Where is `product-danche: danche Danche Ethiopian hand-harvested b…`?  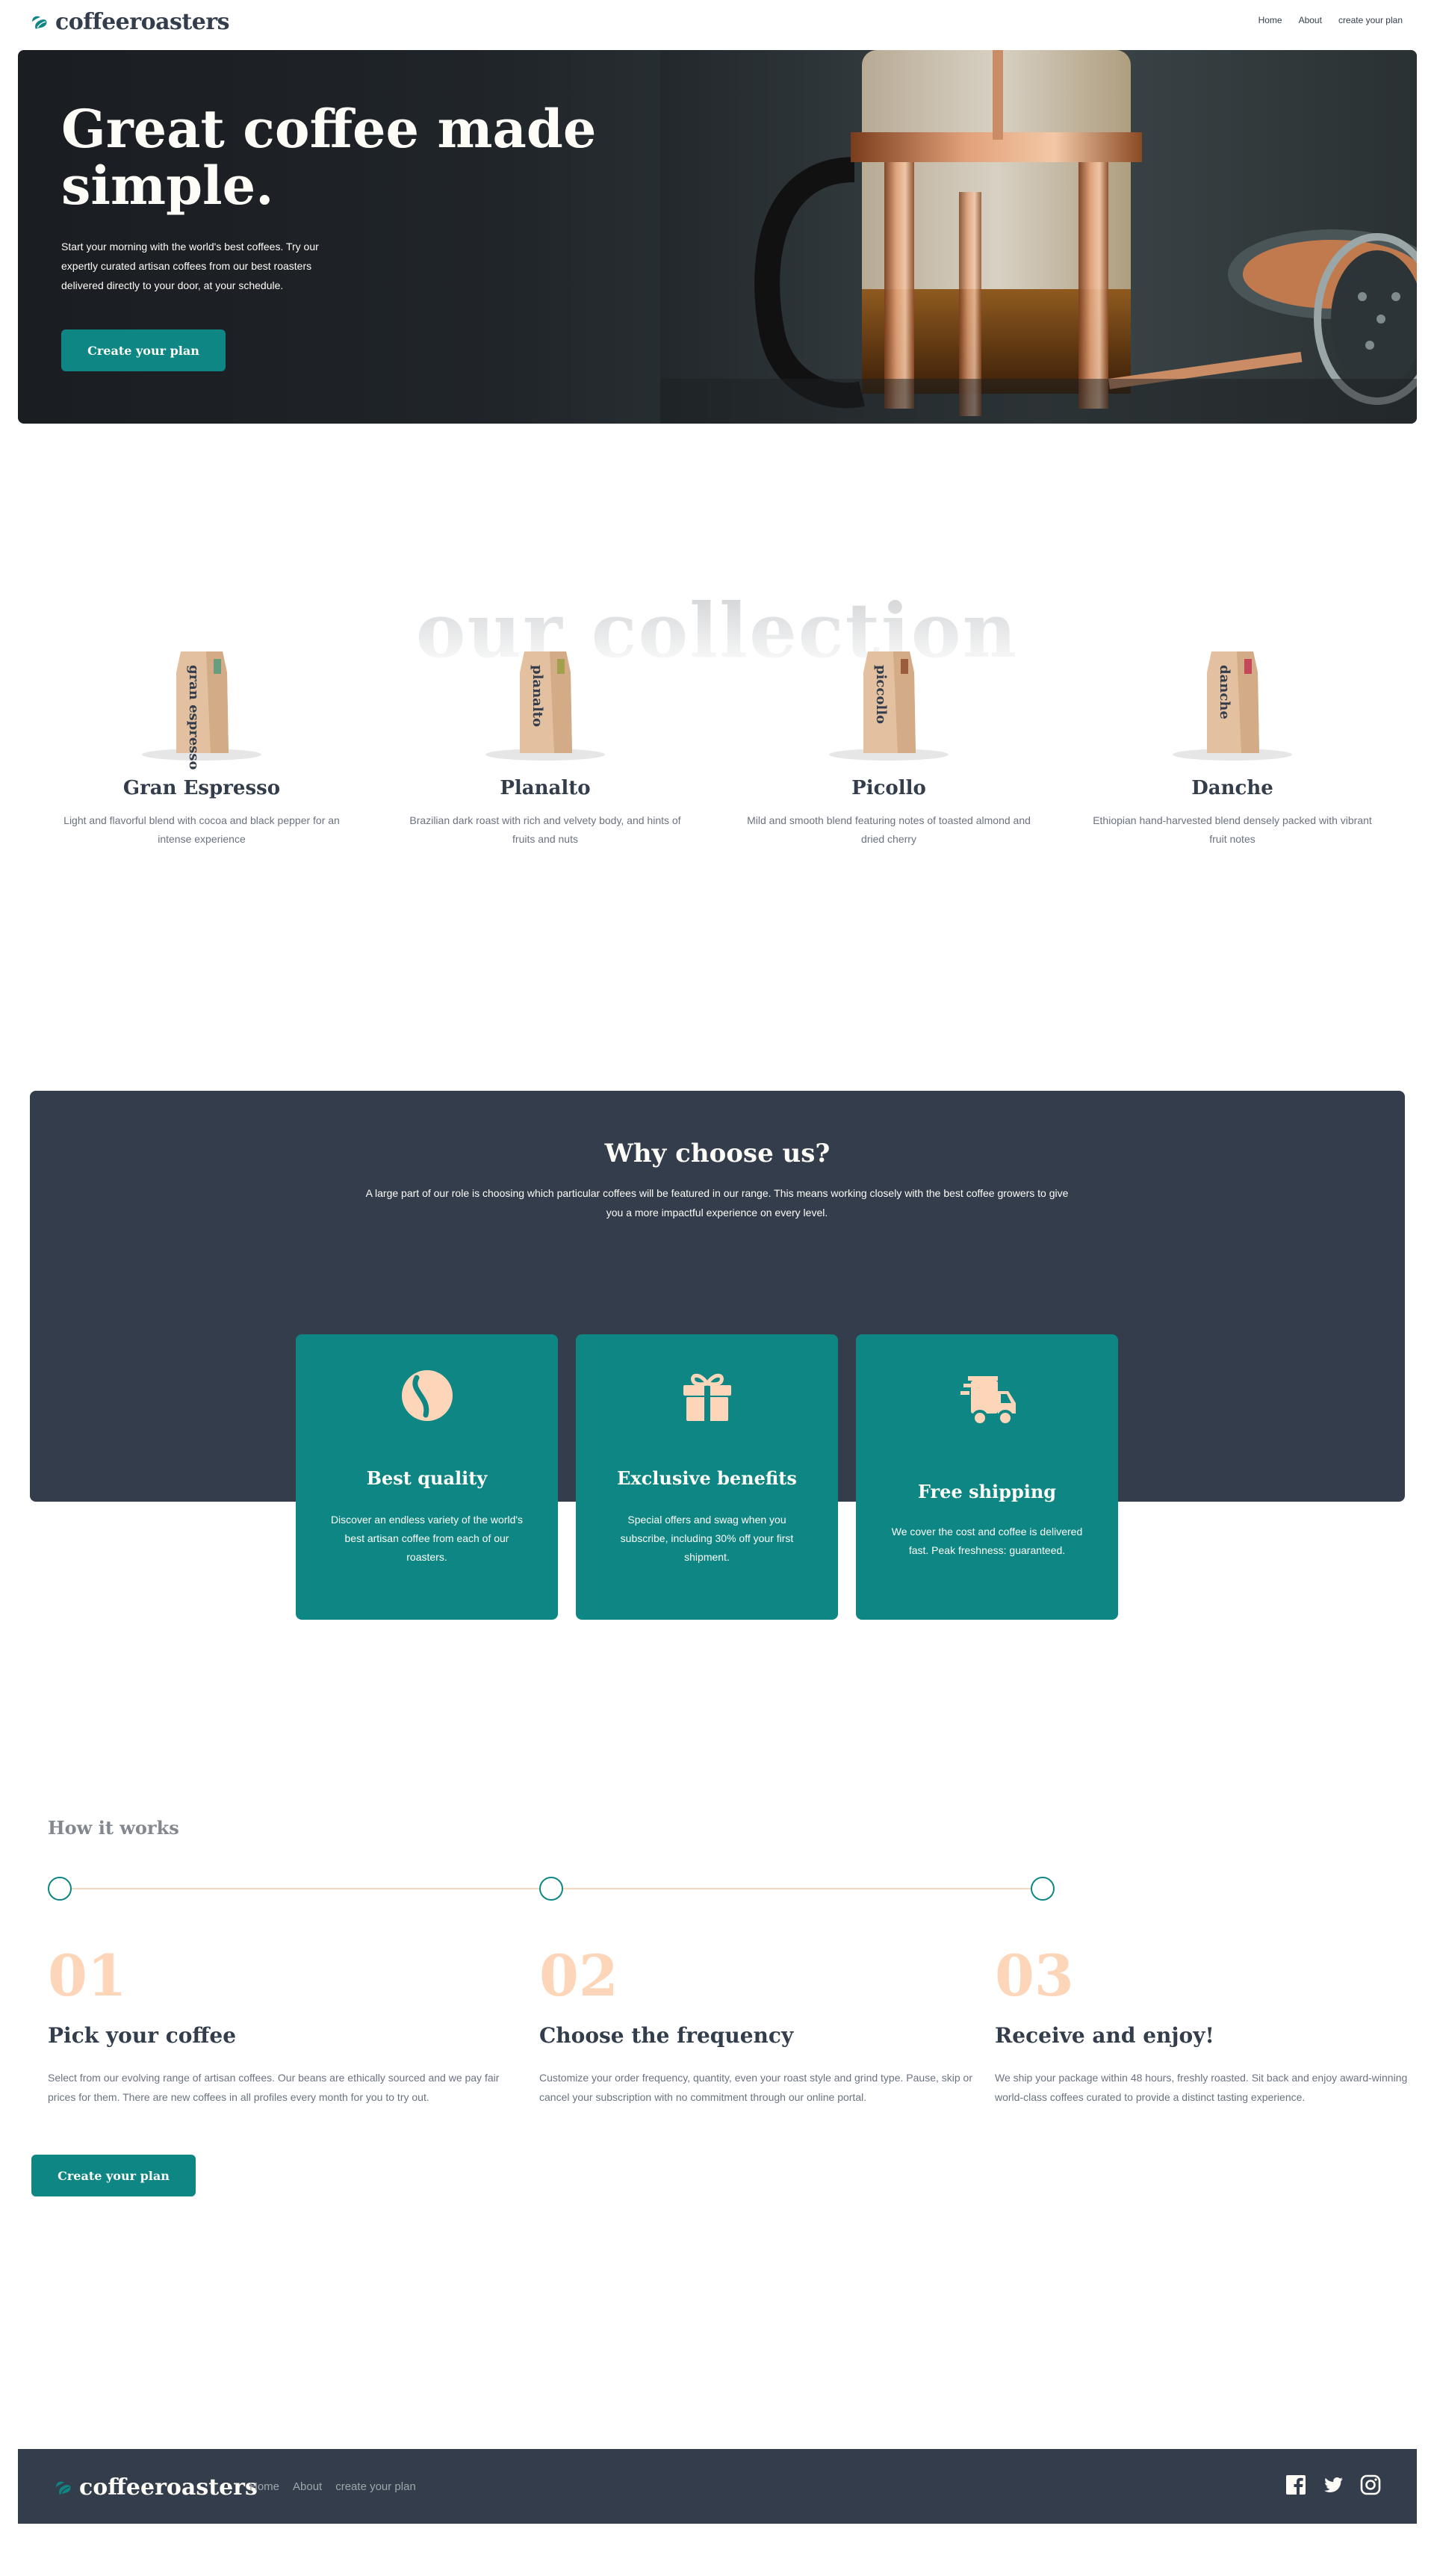
product-danche: danche Danche Ethiopian hand-harvested b… is located at coordinates (1232, 746).